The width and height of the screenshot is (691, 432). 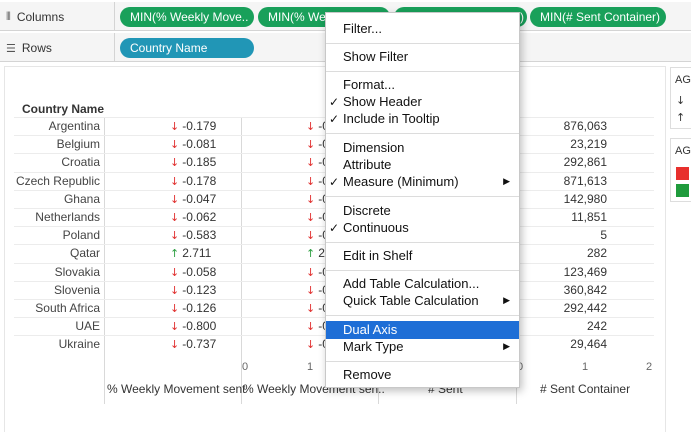 I want to click on sent-container-value: 11,851, so click(x=572, y=217).